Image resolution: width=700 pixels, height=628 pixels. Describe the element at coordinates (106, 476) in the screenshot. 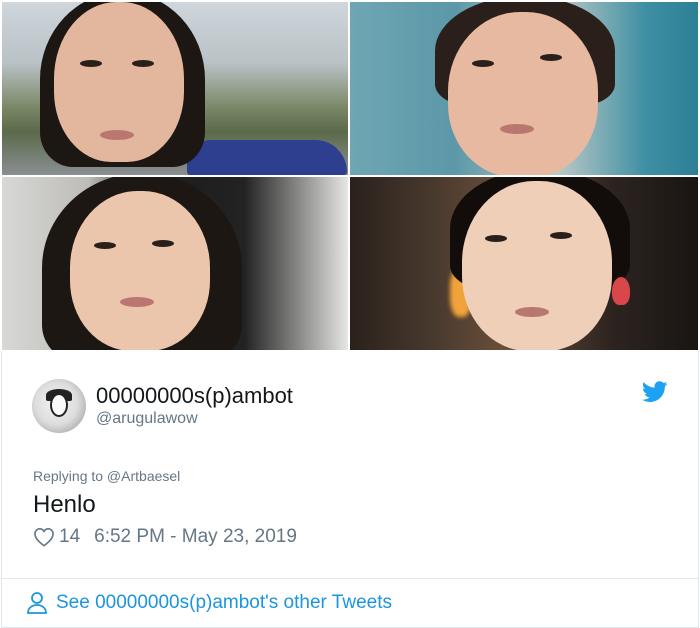

I see `replying-to: Replying to @Artbaesel` at that location.